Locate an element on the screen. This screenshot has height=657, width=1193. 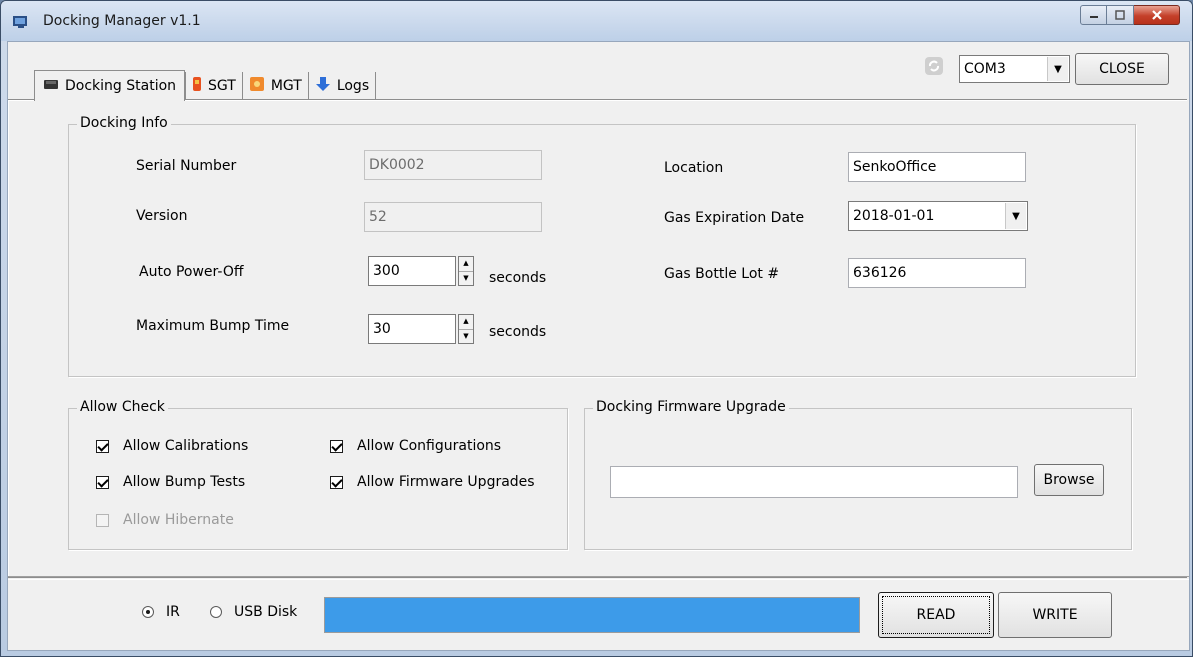
window-title: Docking Manager v1.1 is located at coordinates (122, 21).